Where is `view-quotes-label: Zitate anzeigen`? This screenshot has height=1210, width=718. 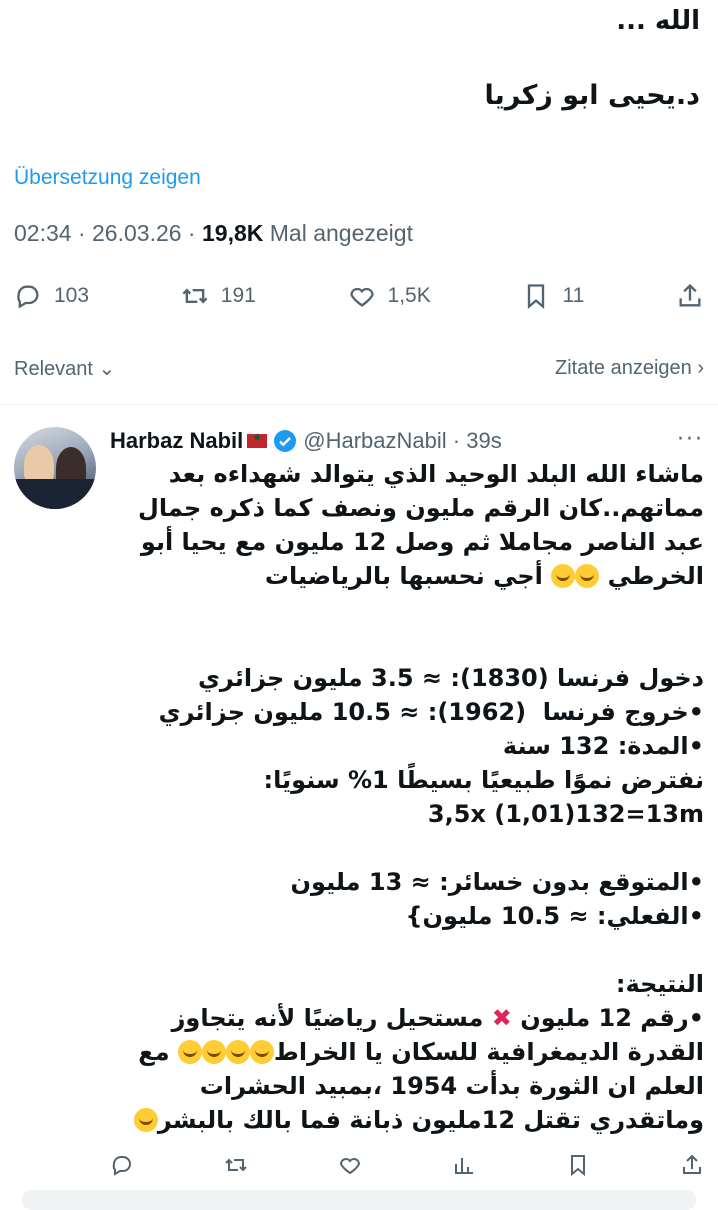
view-quotes-label: Zitate anzeigen is located at coordinates (623, 367).